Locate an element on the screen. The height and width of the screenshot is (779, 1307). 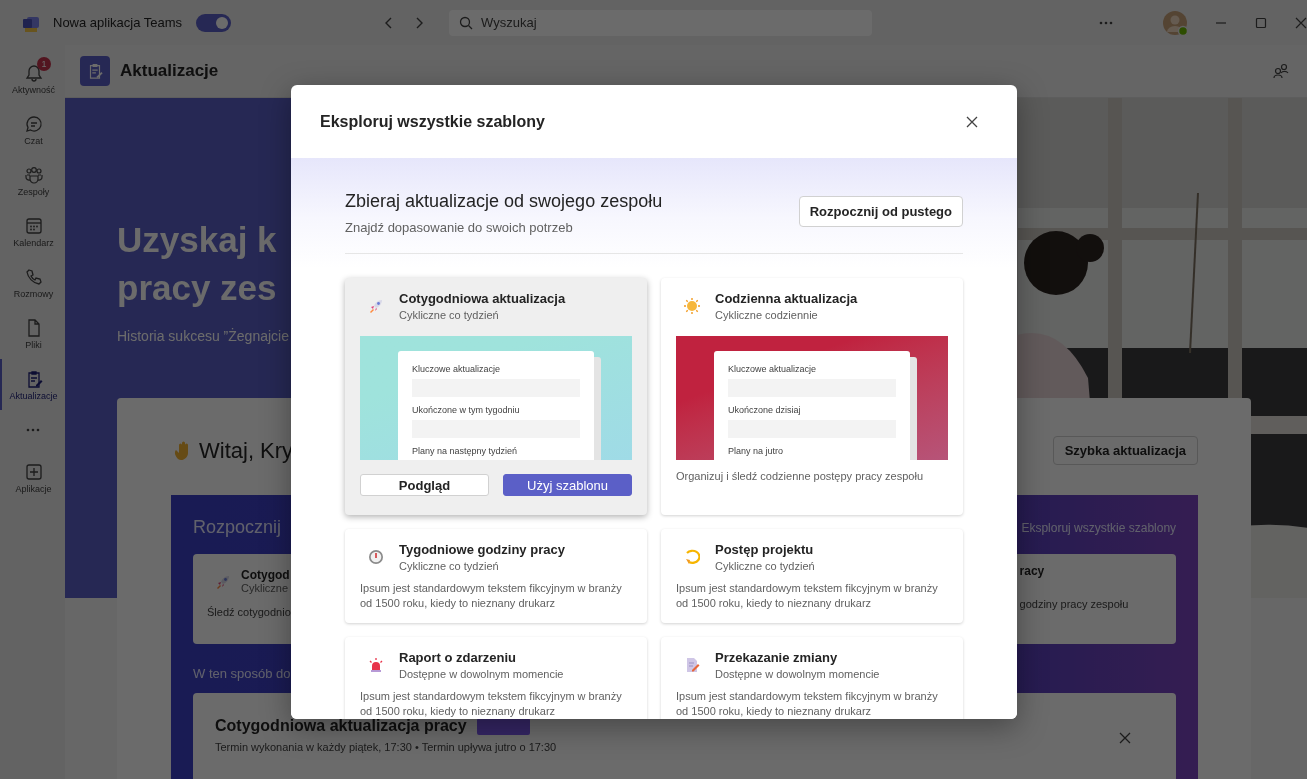
plus-icon is located at coordinates (33, 471).